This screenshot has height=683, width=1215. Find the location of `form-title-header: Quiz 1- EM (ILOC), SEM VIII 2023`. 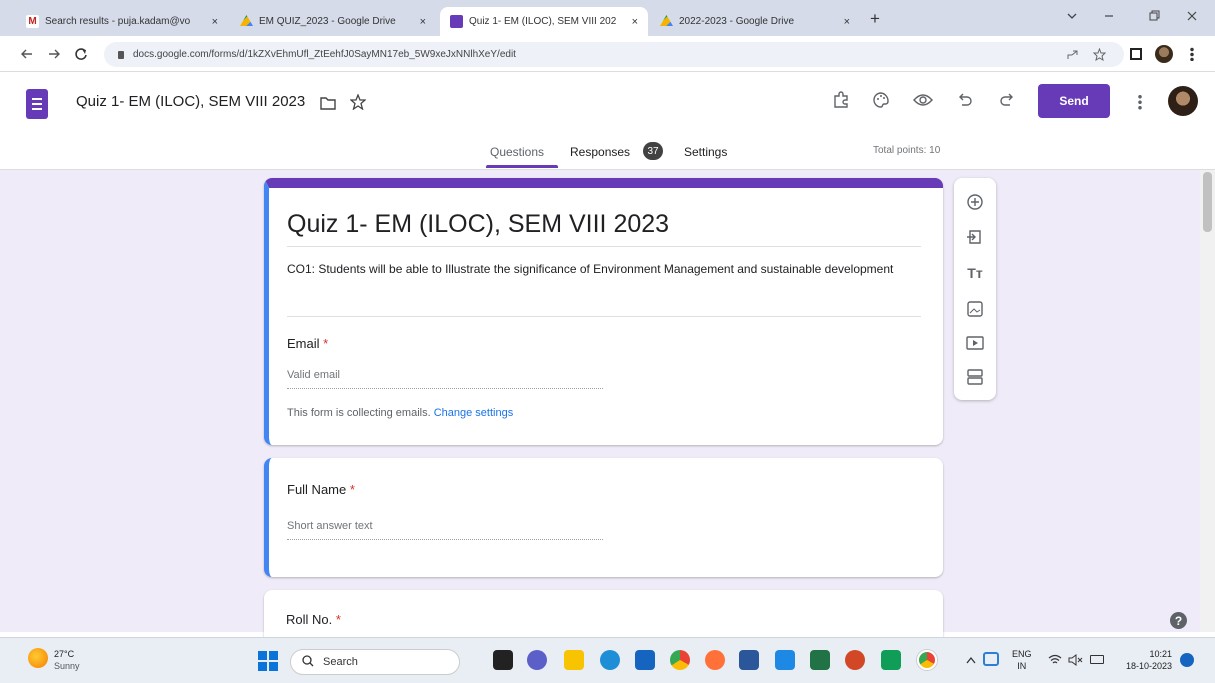

form-title-header: Quiz 1- EM (ILOC), SEM VIII 2023 is located at coordinates (190, 101).